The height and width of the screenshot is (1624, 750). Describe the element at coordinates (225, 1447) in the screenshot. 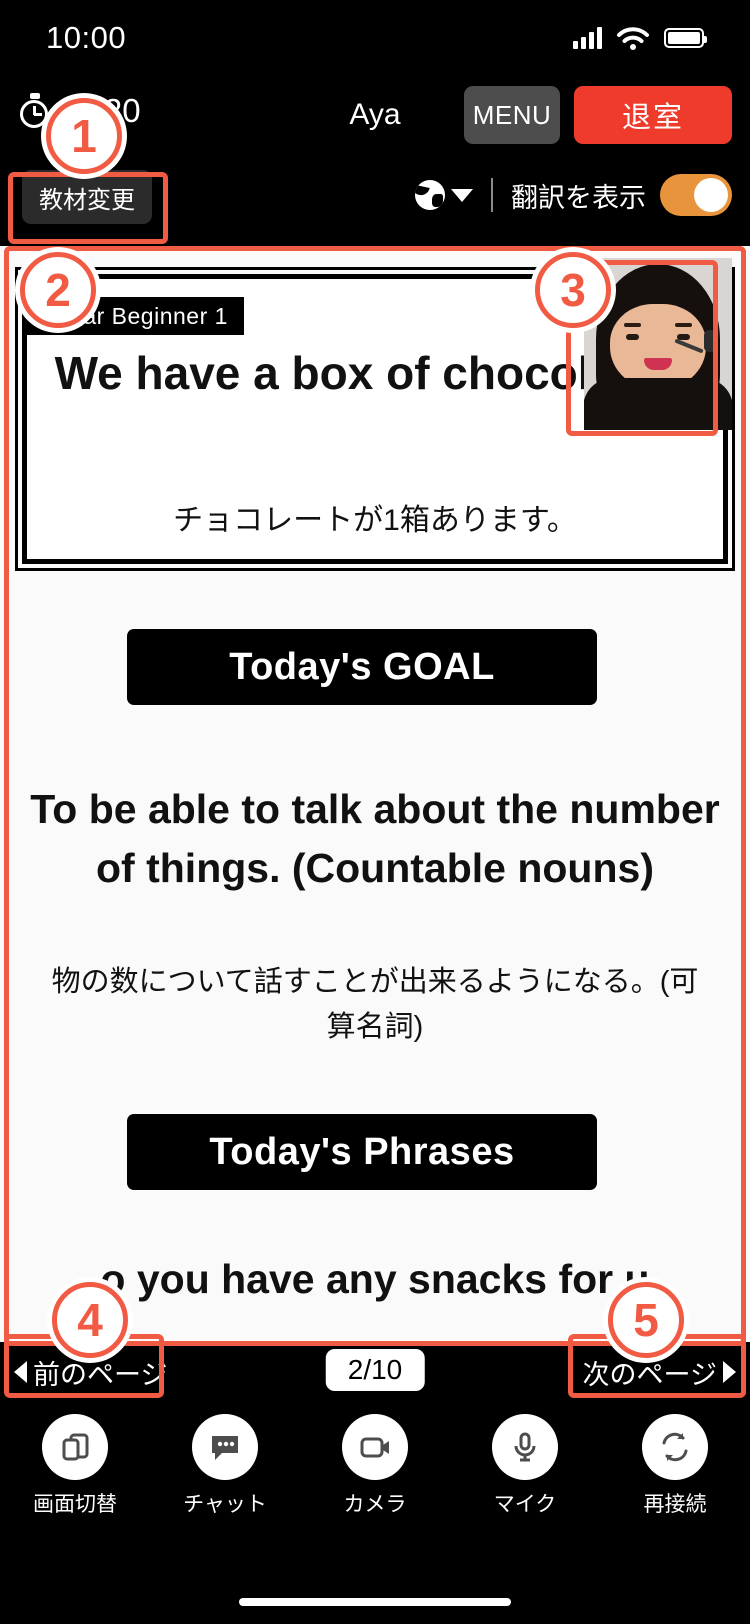

I see `chat-icon` at that location.